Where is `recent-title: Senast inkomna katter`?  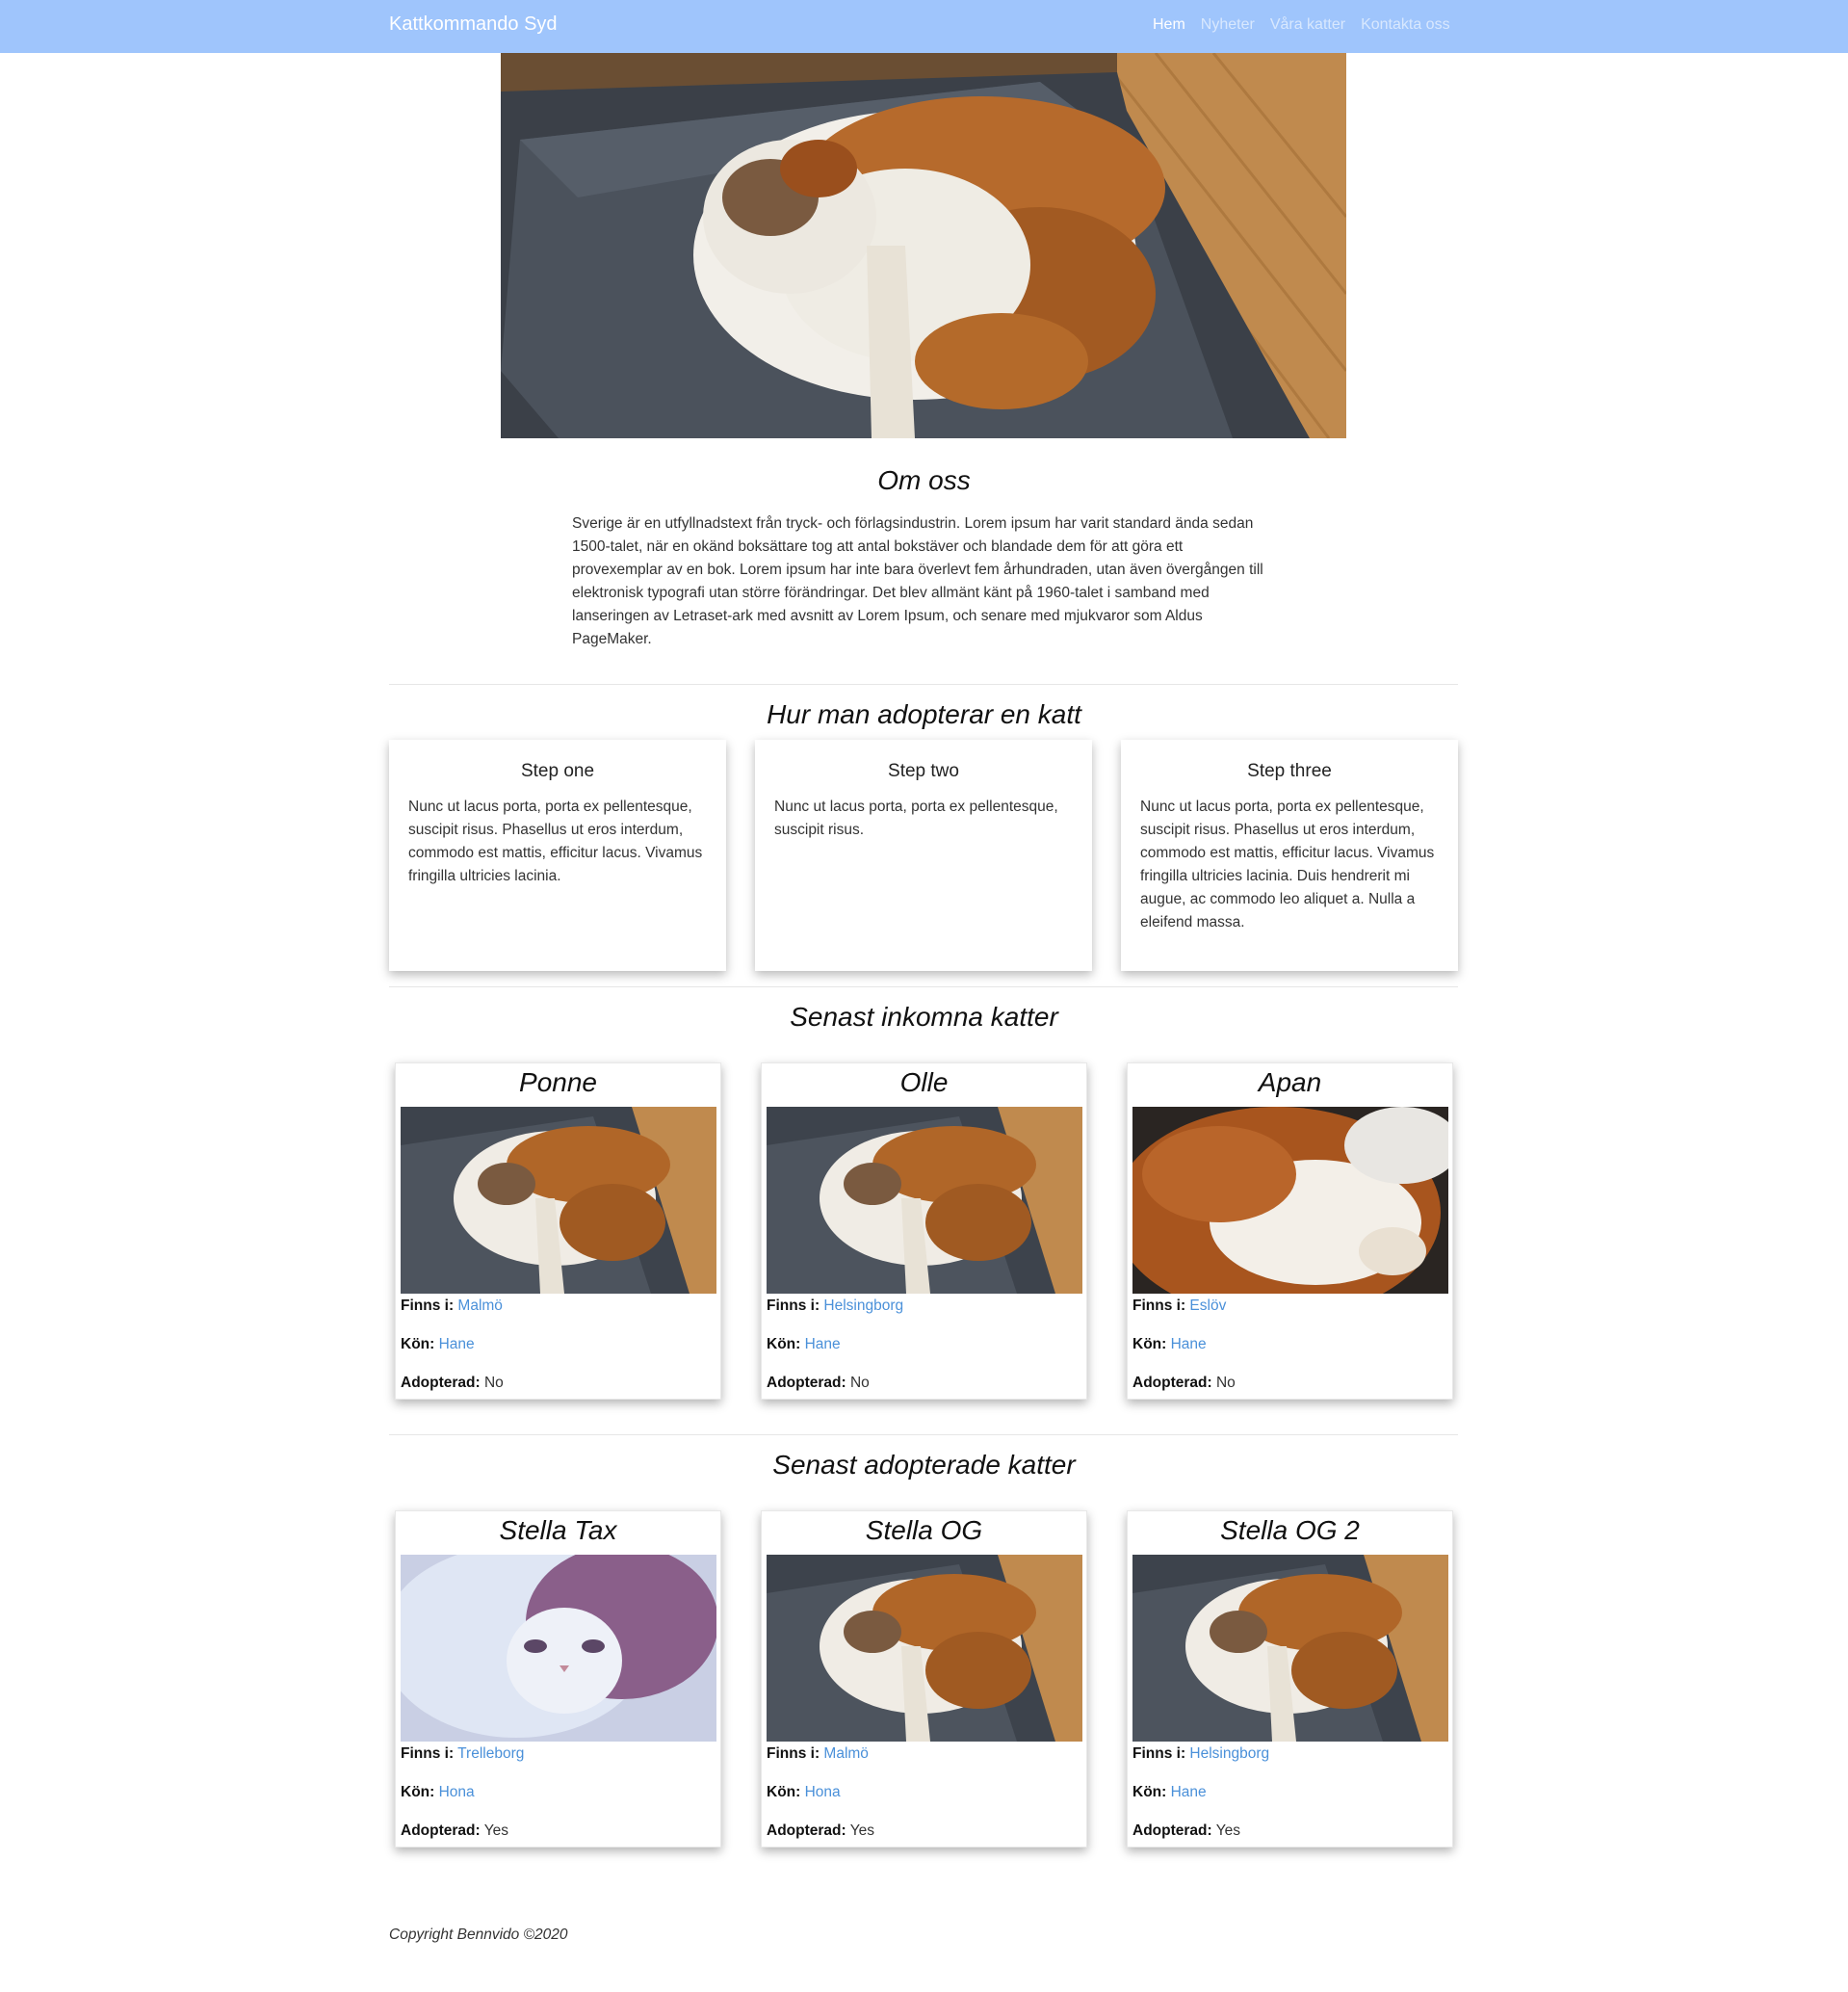
recent-title: Senast inkomna katter is located at coordinates (924, 1017).